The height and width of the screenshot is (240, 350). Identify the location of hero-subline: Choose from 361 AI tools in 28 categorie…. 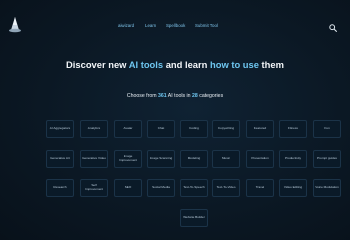
(175, 96).